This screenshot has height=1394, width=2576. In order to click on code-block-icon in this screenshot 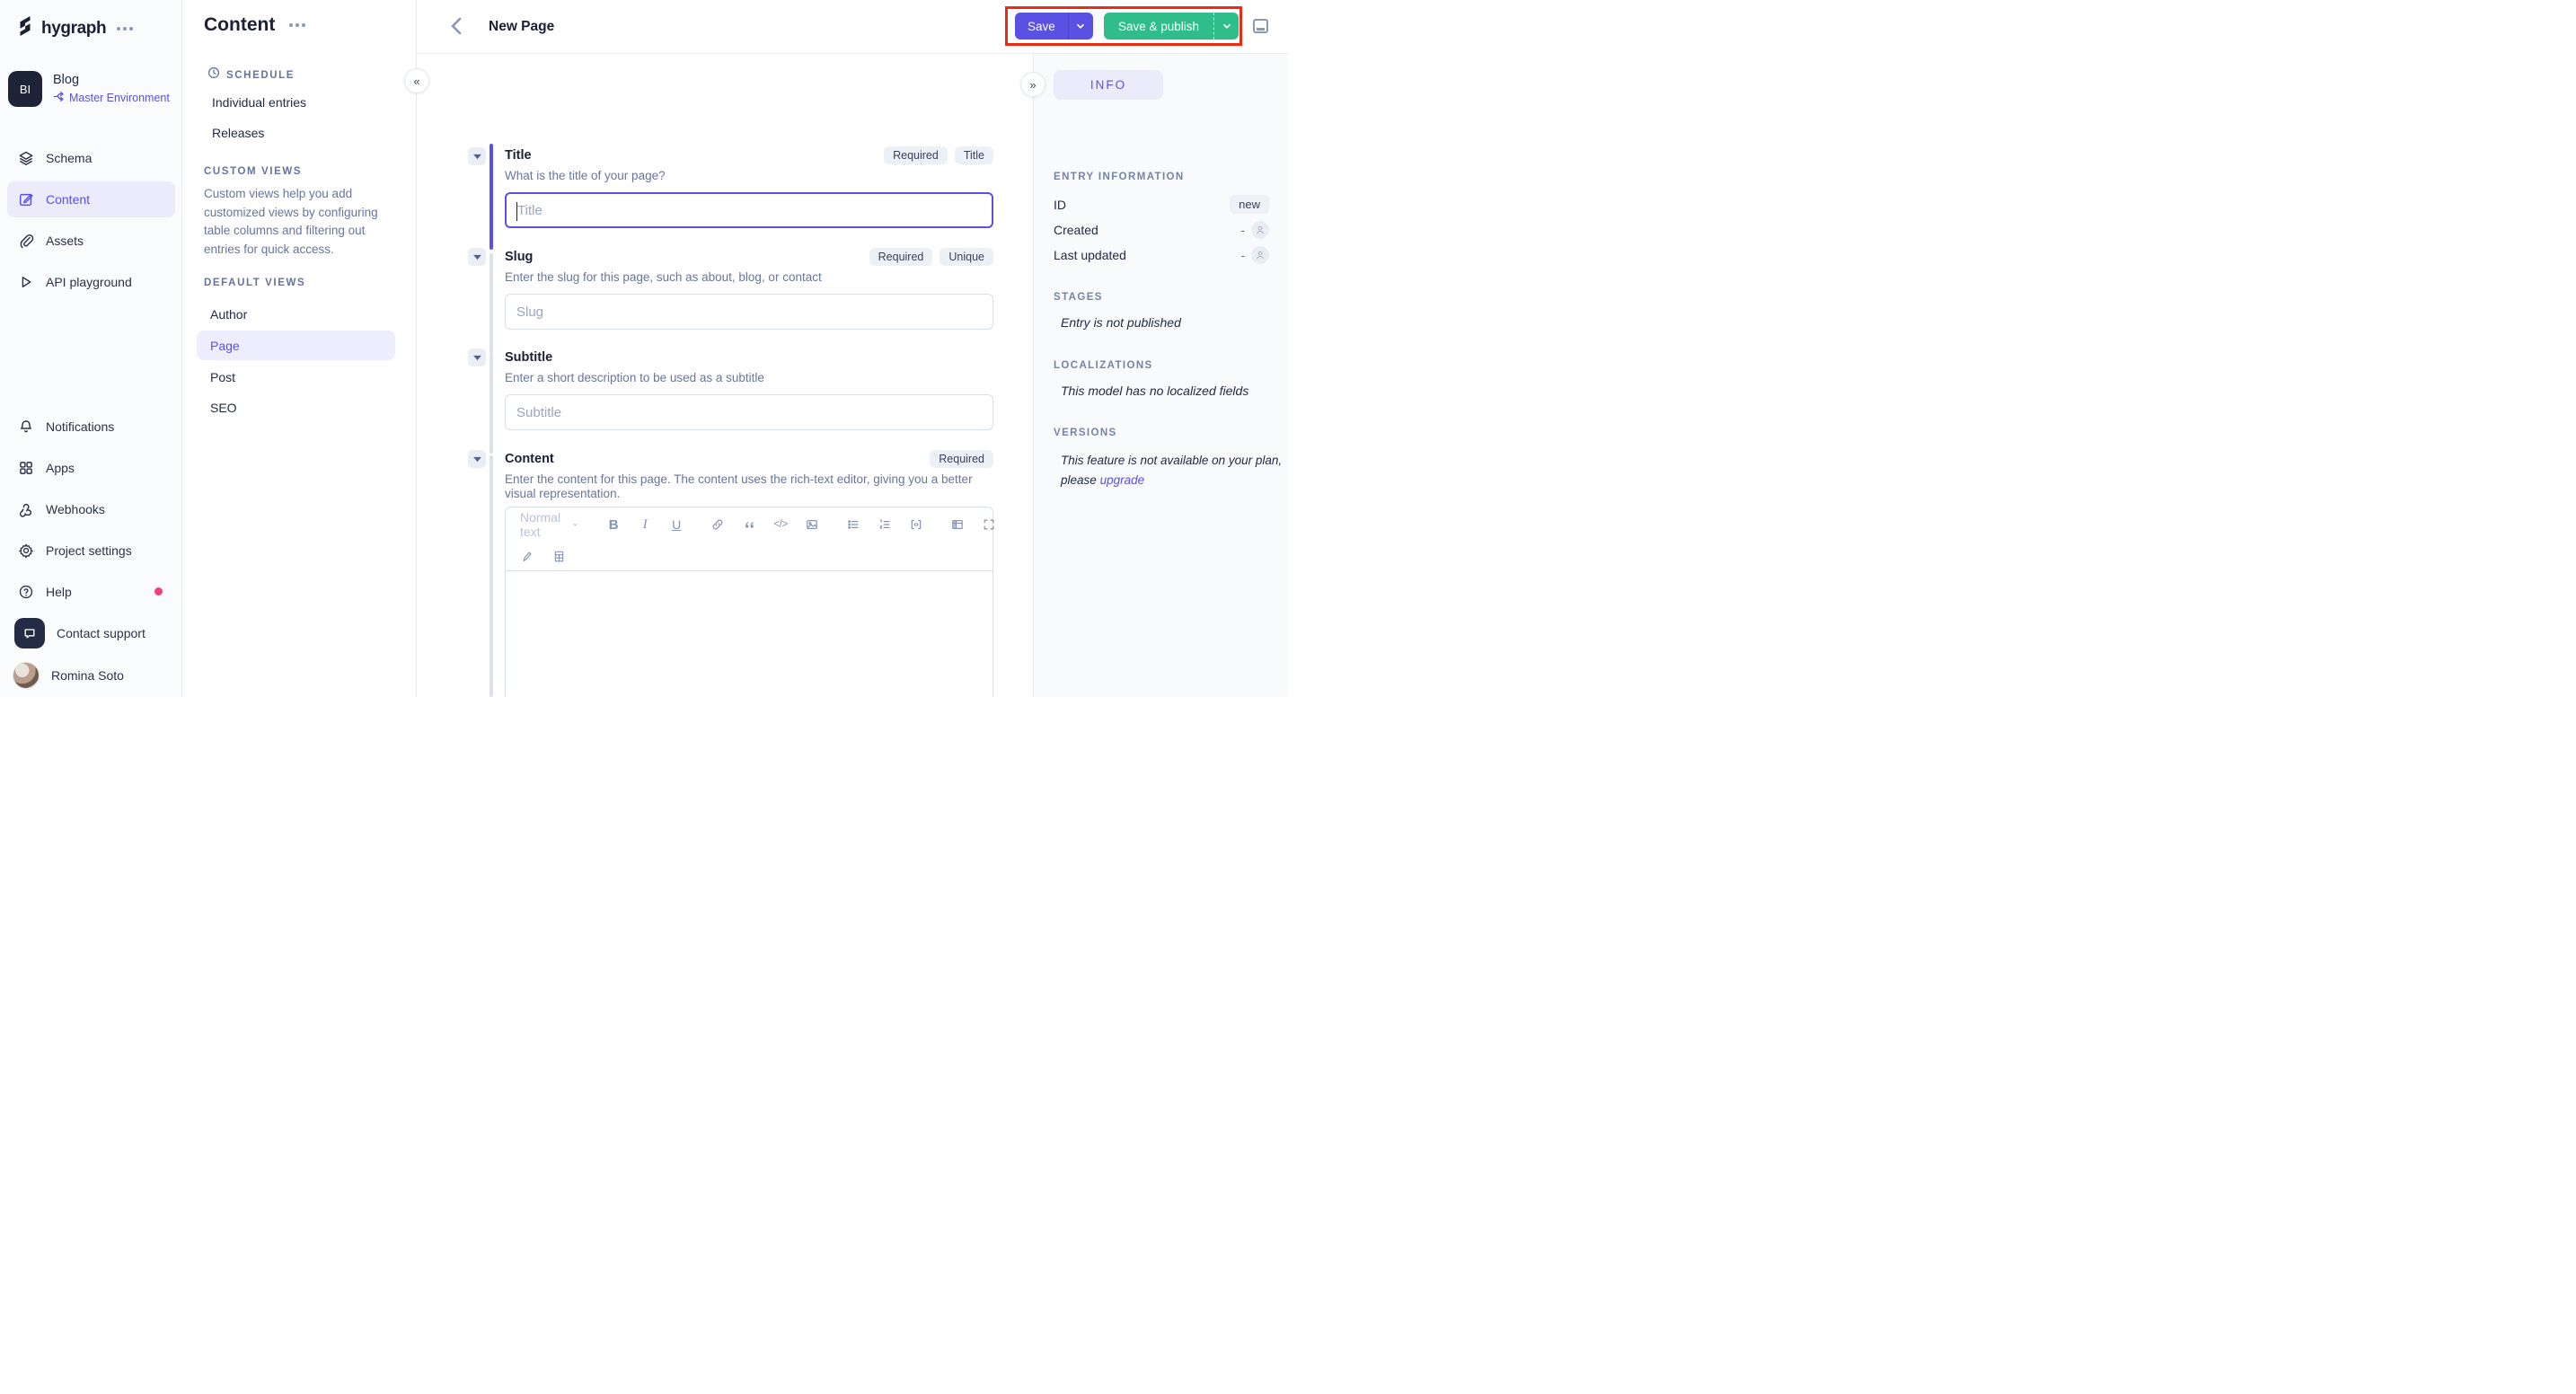, I will do `click(916, 524)`.